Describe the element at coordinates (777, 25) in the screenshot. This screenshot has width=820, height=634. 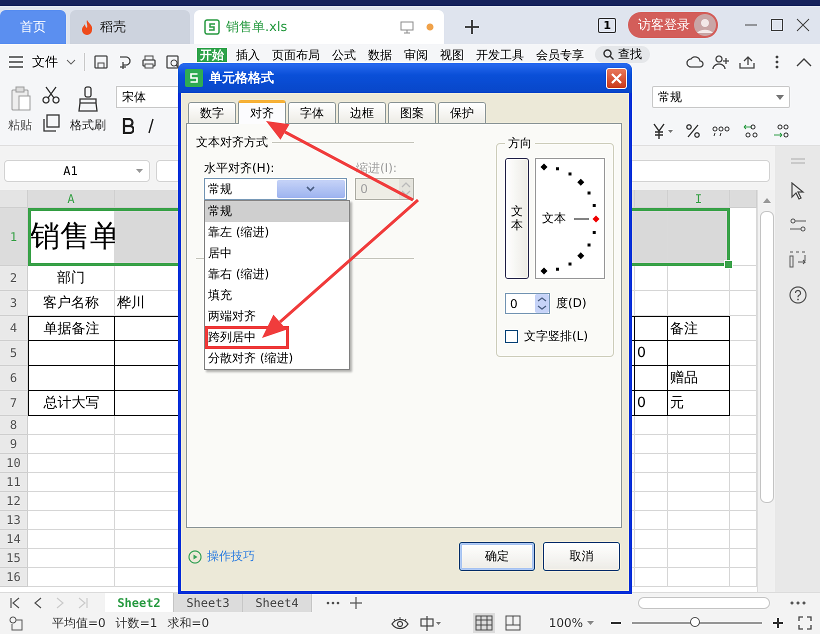
I see `maximize-icon` at that location.